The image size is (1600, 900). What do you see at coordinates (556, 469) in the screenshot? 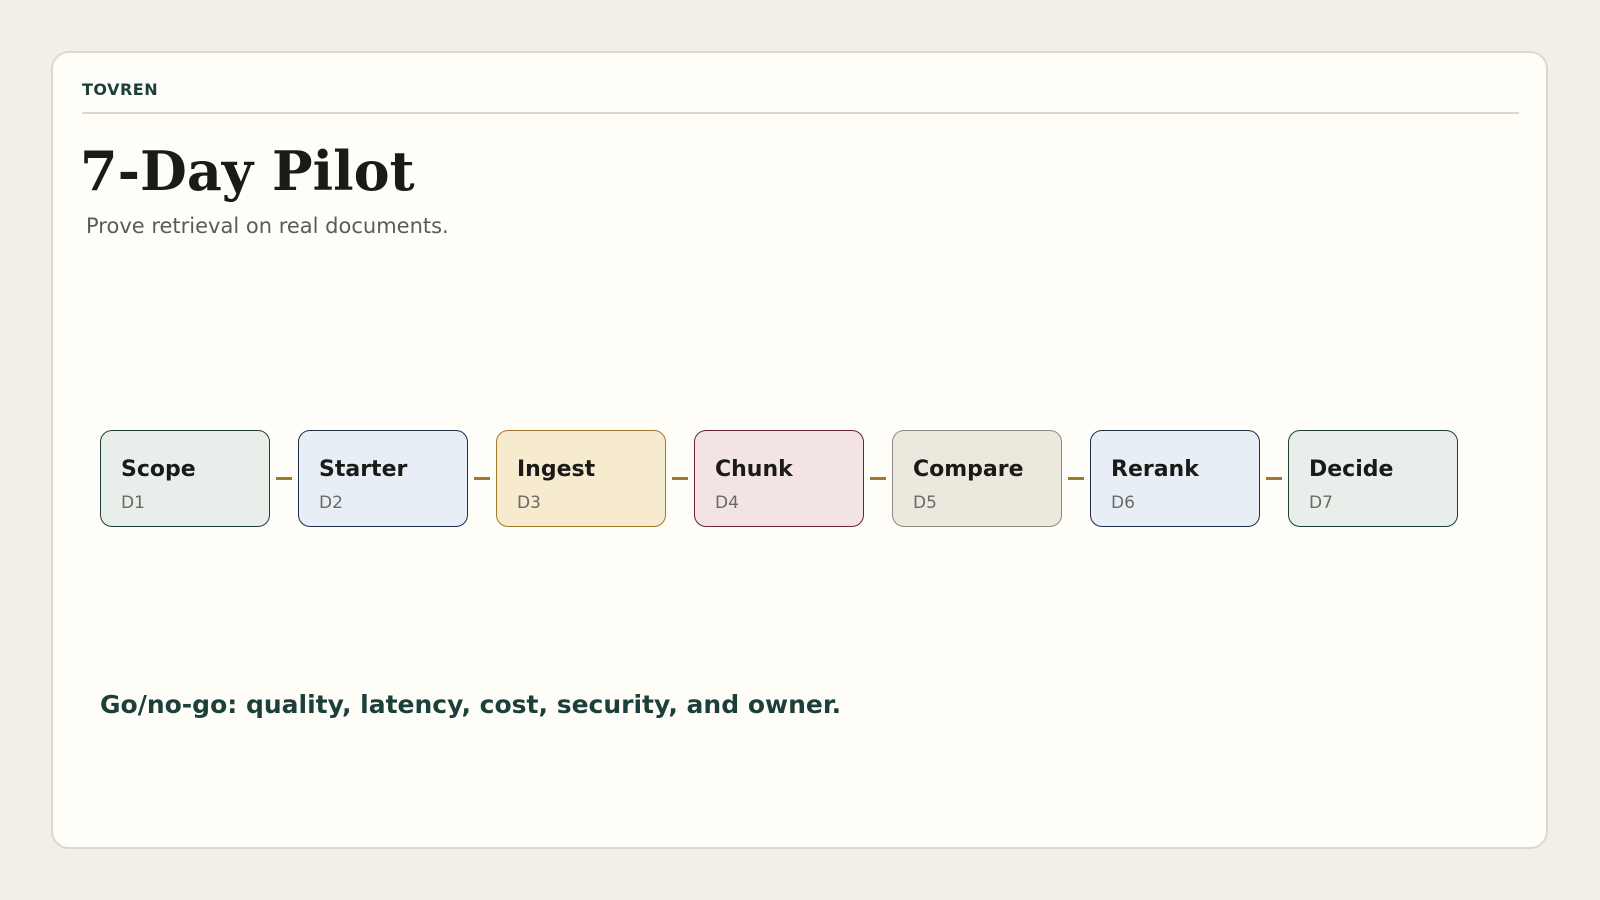
I see `step-label: Ingest` at bounding box center [556, 469].